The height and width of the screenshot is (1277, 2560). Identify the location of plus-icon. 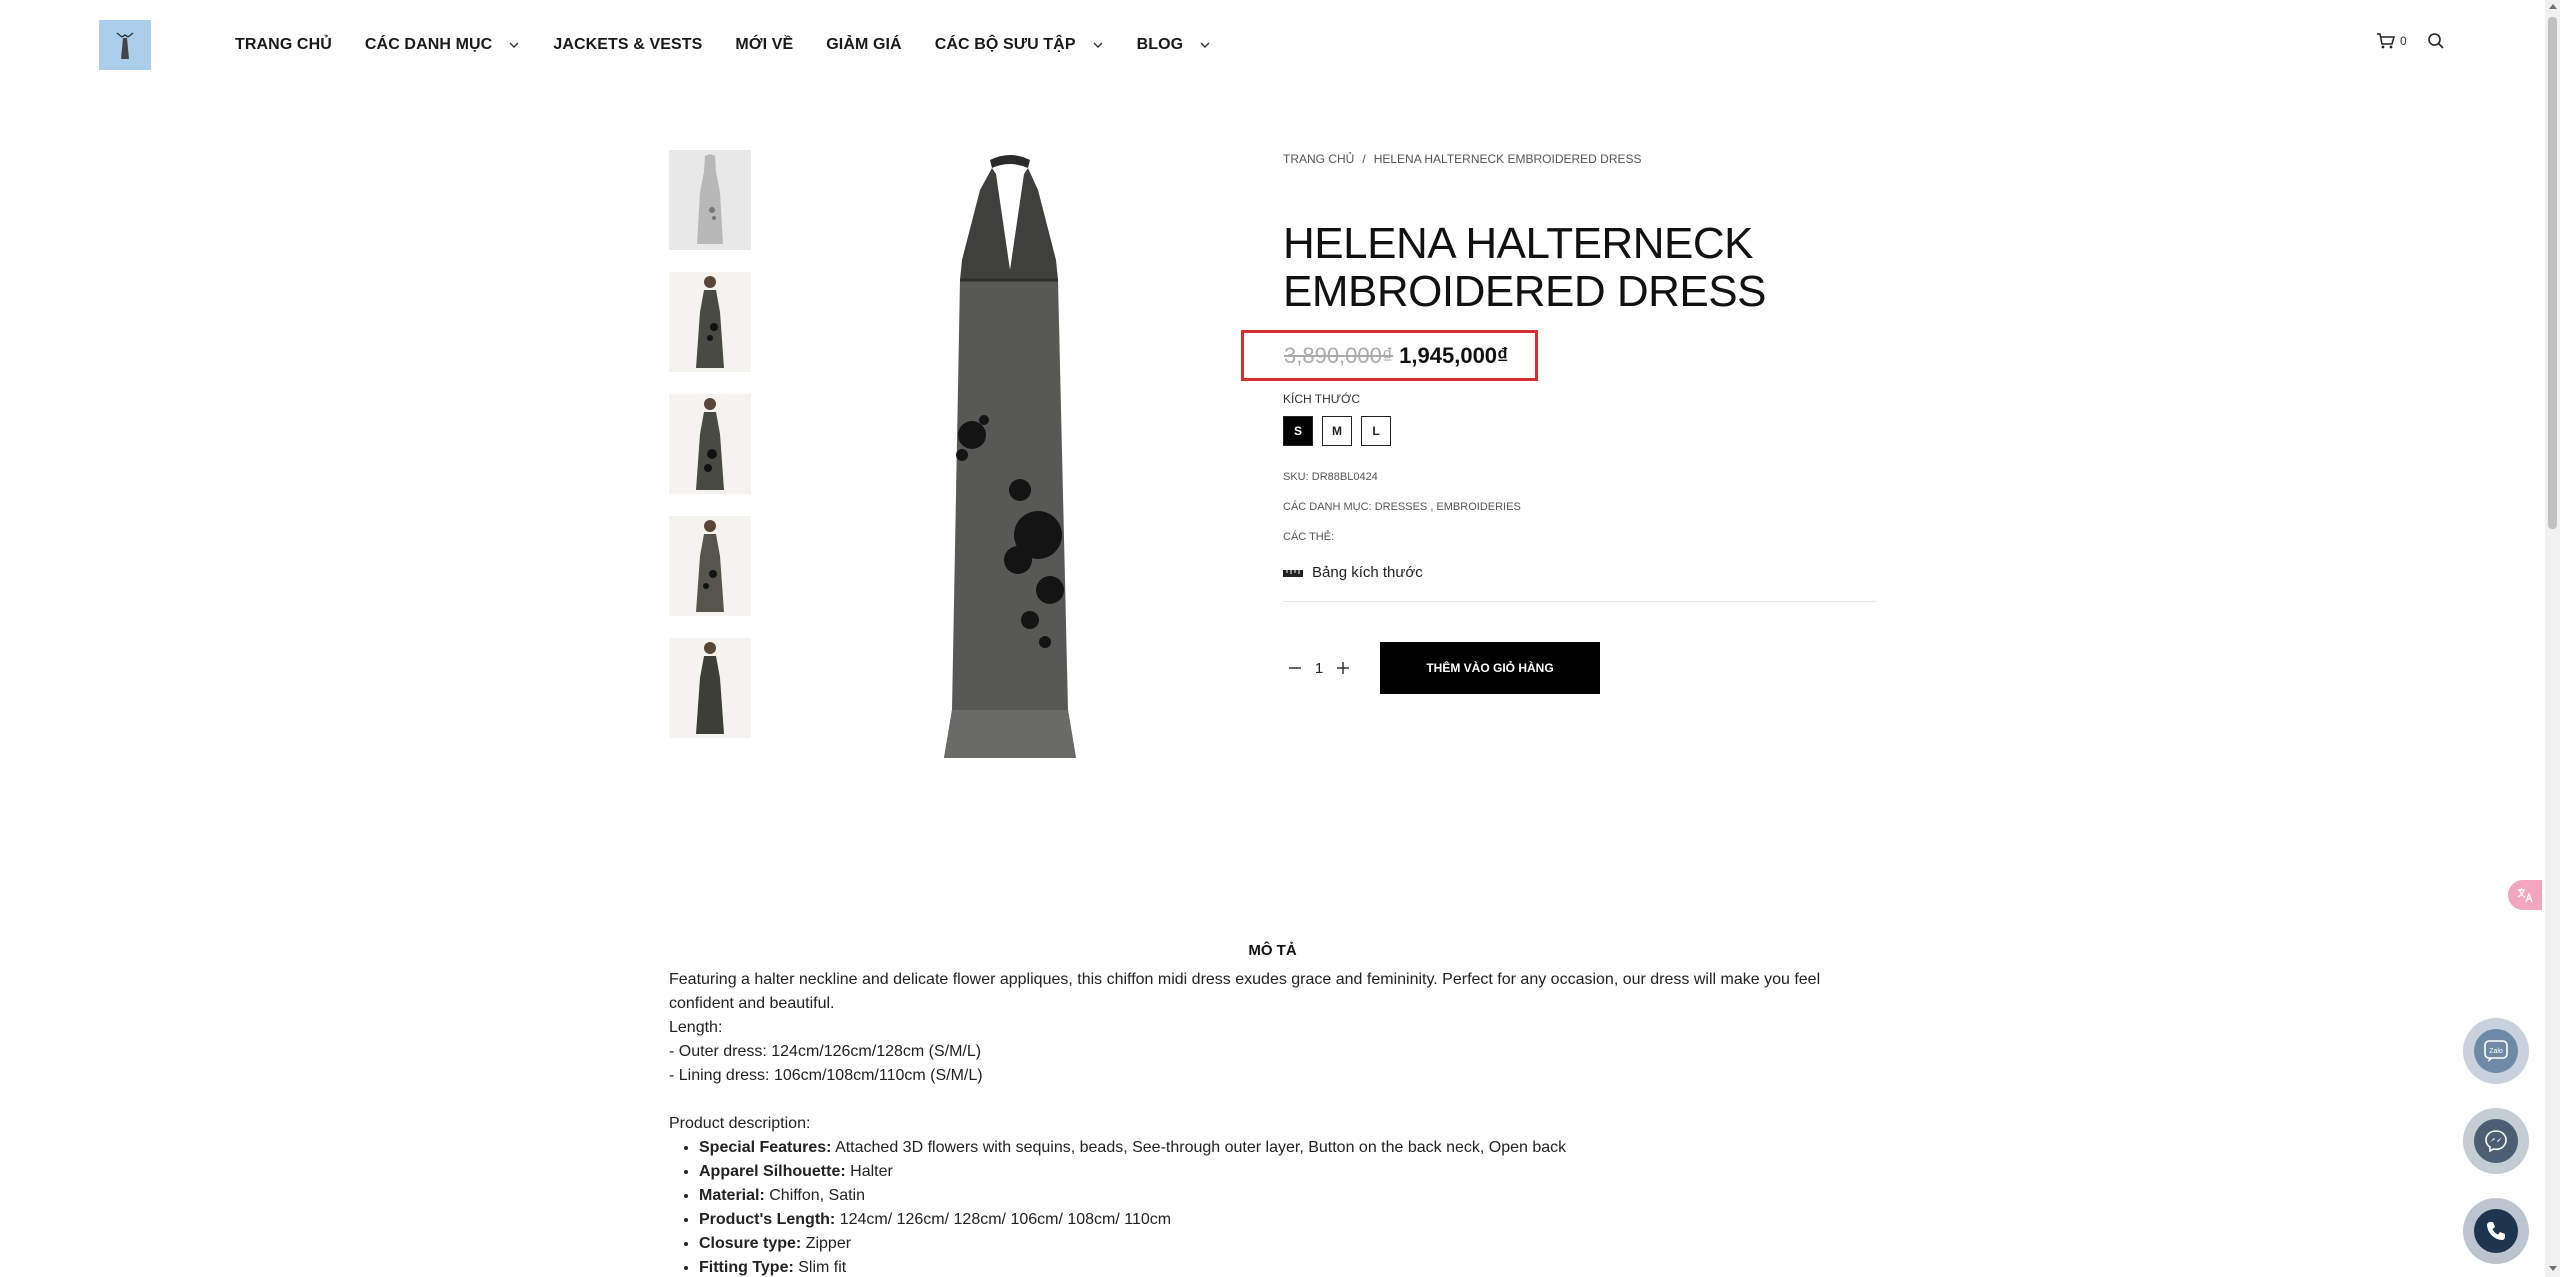
(1343, 668).